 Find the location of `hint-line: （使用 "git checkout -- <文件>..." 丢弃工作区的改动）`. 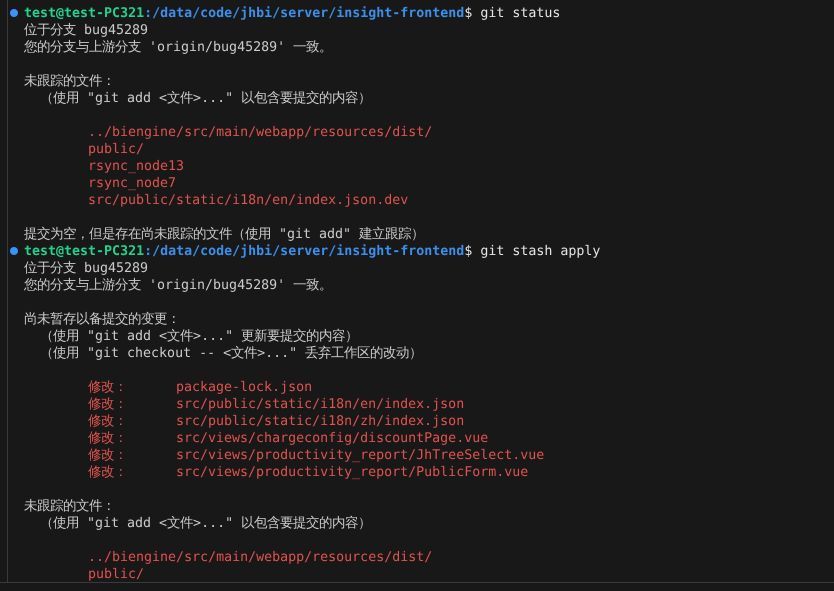

hint-line: （使用 "git checkout -- <文件>..." 丢弃工作区的改动） is located at coordinates (231, 353).